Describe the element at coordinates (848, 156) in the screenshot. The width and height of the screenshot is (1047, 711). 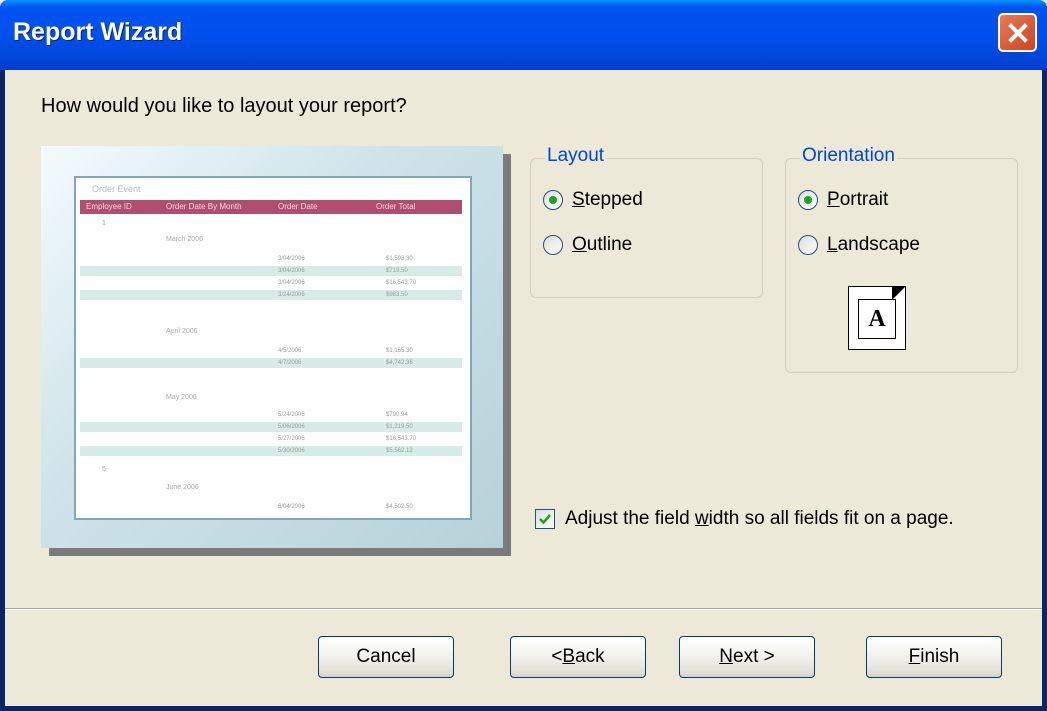
I see `orientation-legend: Orientation` at that location.